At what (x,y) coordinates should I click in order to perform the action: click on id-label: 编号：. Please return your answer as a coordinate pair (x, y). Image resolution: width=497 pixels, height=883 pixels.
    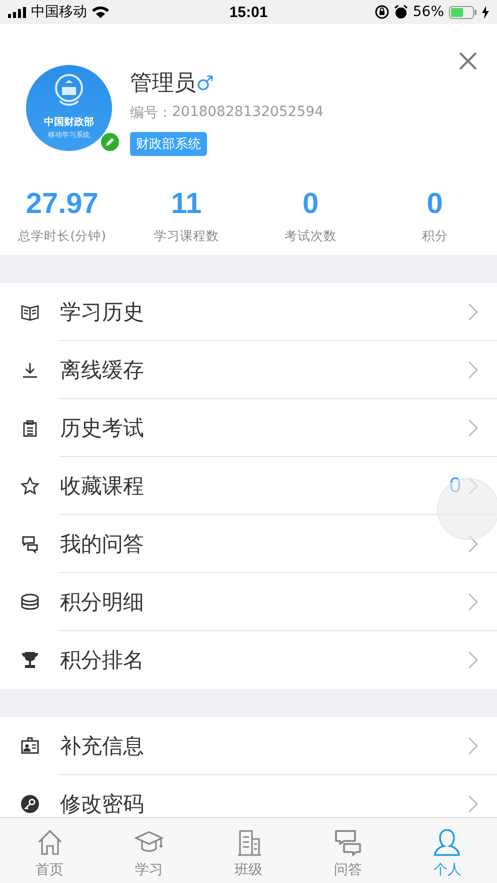
    Looking at the image, I should click on (151, 113).